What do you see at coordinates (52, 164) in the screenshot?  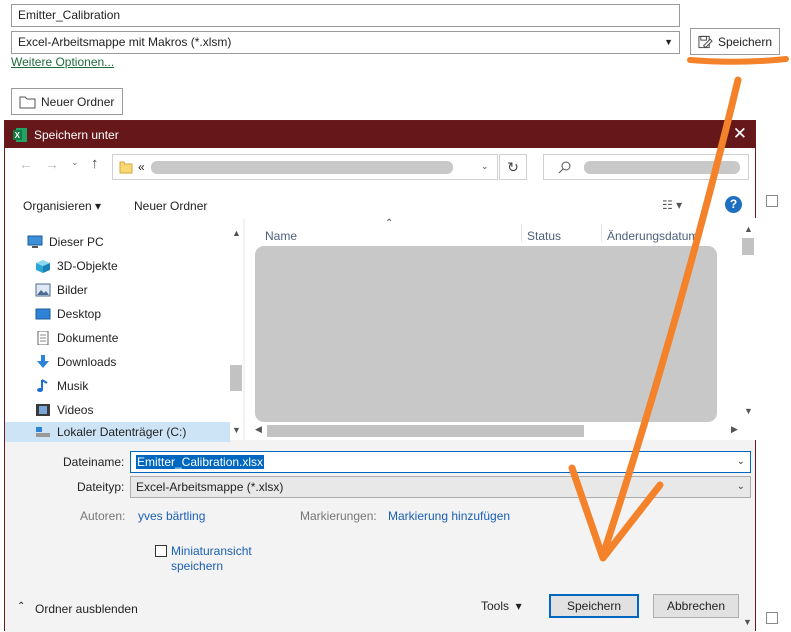 I see `forward-arrow-icon: →` at bounding box center [52, 164].